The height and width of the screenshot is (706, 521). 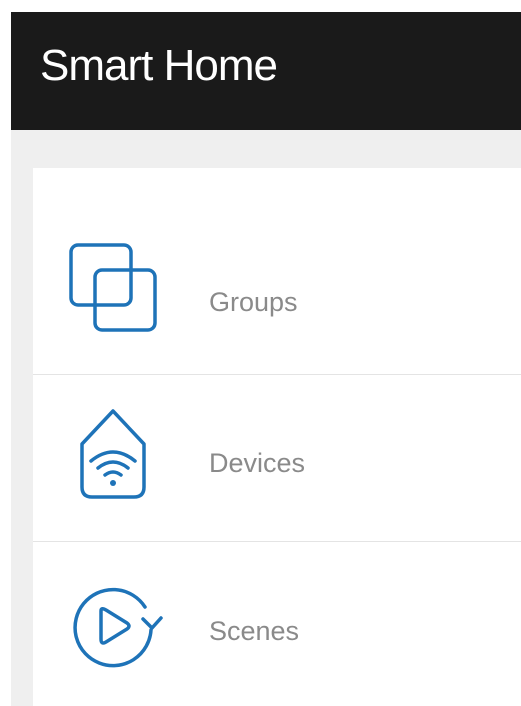 What do you see at coordinates (113, 455) in the screenshot?
I see `devices-icon` at bounding box center [113, 455].